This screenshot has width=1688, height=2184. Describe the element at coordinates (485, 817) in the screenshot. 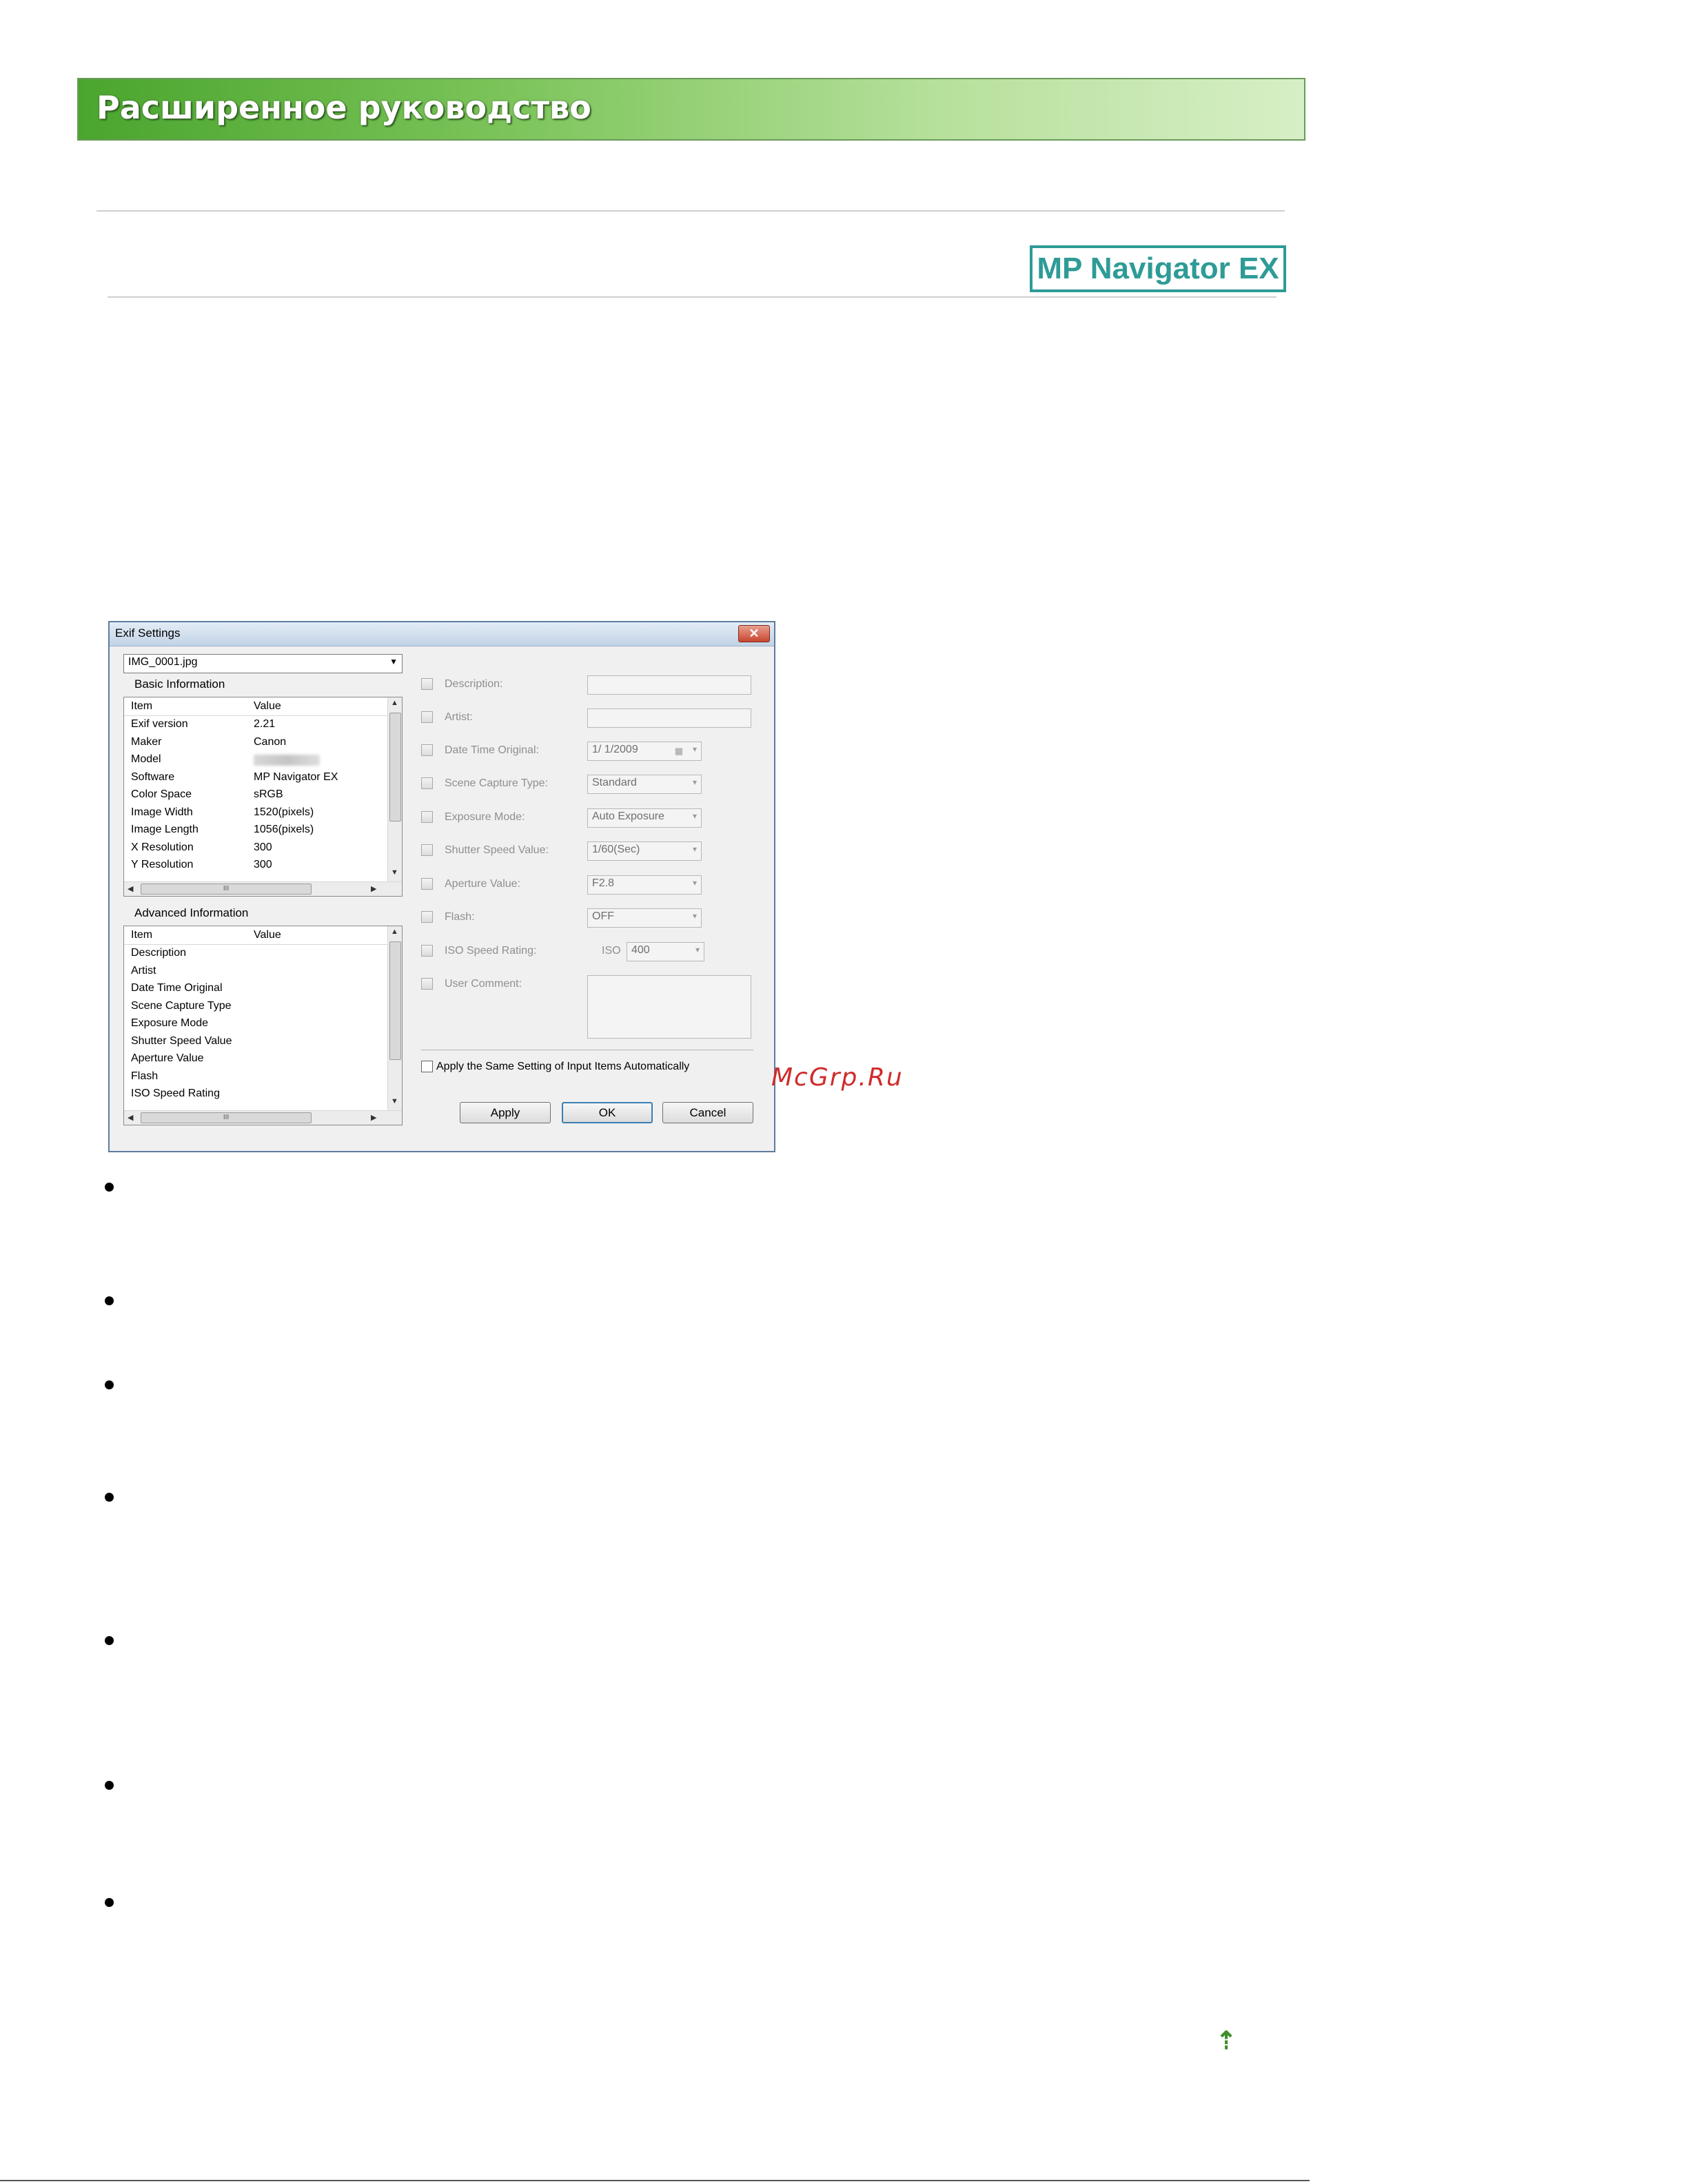

I see `exposure-mode-label: Exposure Mode:` at that location.